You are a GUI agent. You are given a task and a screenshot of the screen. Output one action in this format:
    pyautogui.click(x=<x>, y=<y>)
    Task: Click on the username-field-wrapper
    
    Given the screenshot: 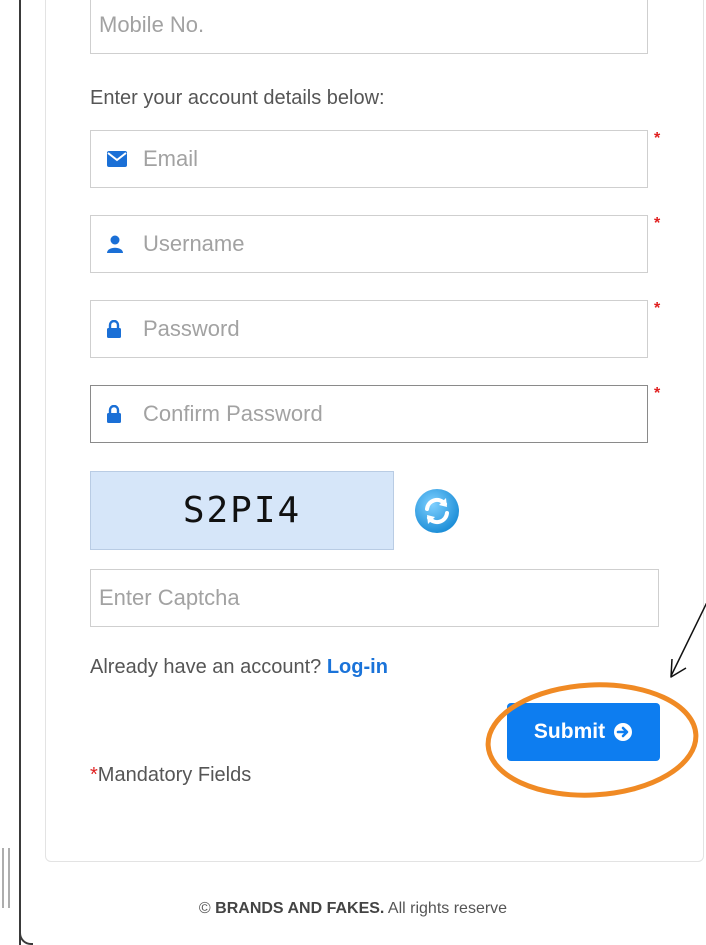 What is the action you would take?
    pyautogui.click(x=369, y=244)
    